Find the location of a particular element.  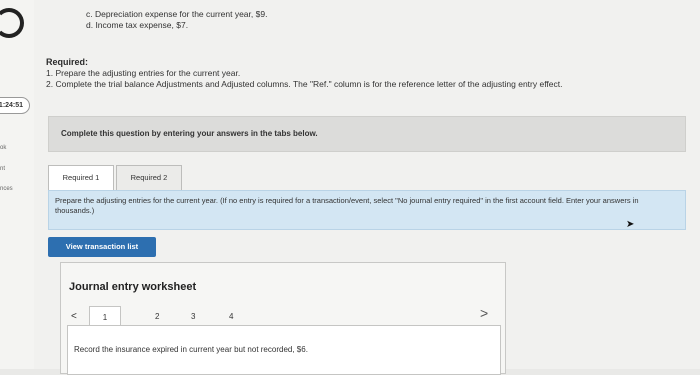

next-page-icon: > is located at coordinates (484, 313).